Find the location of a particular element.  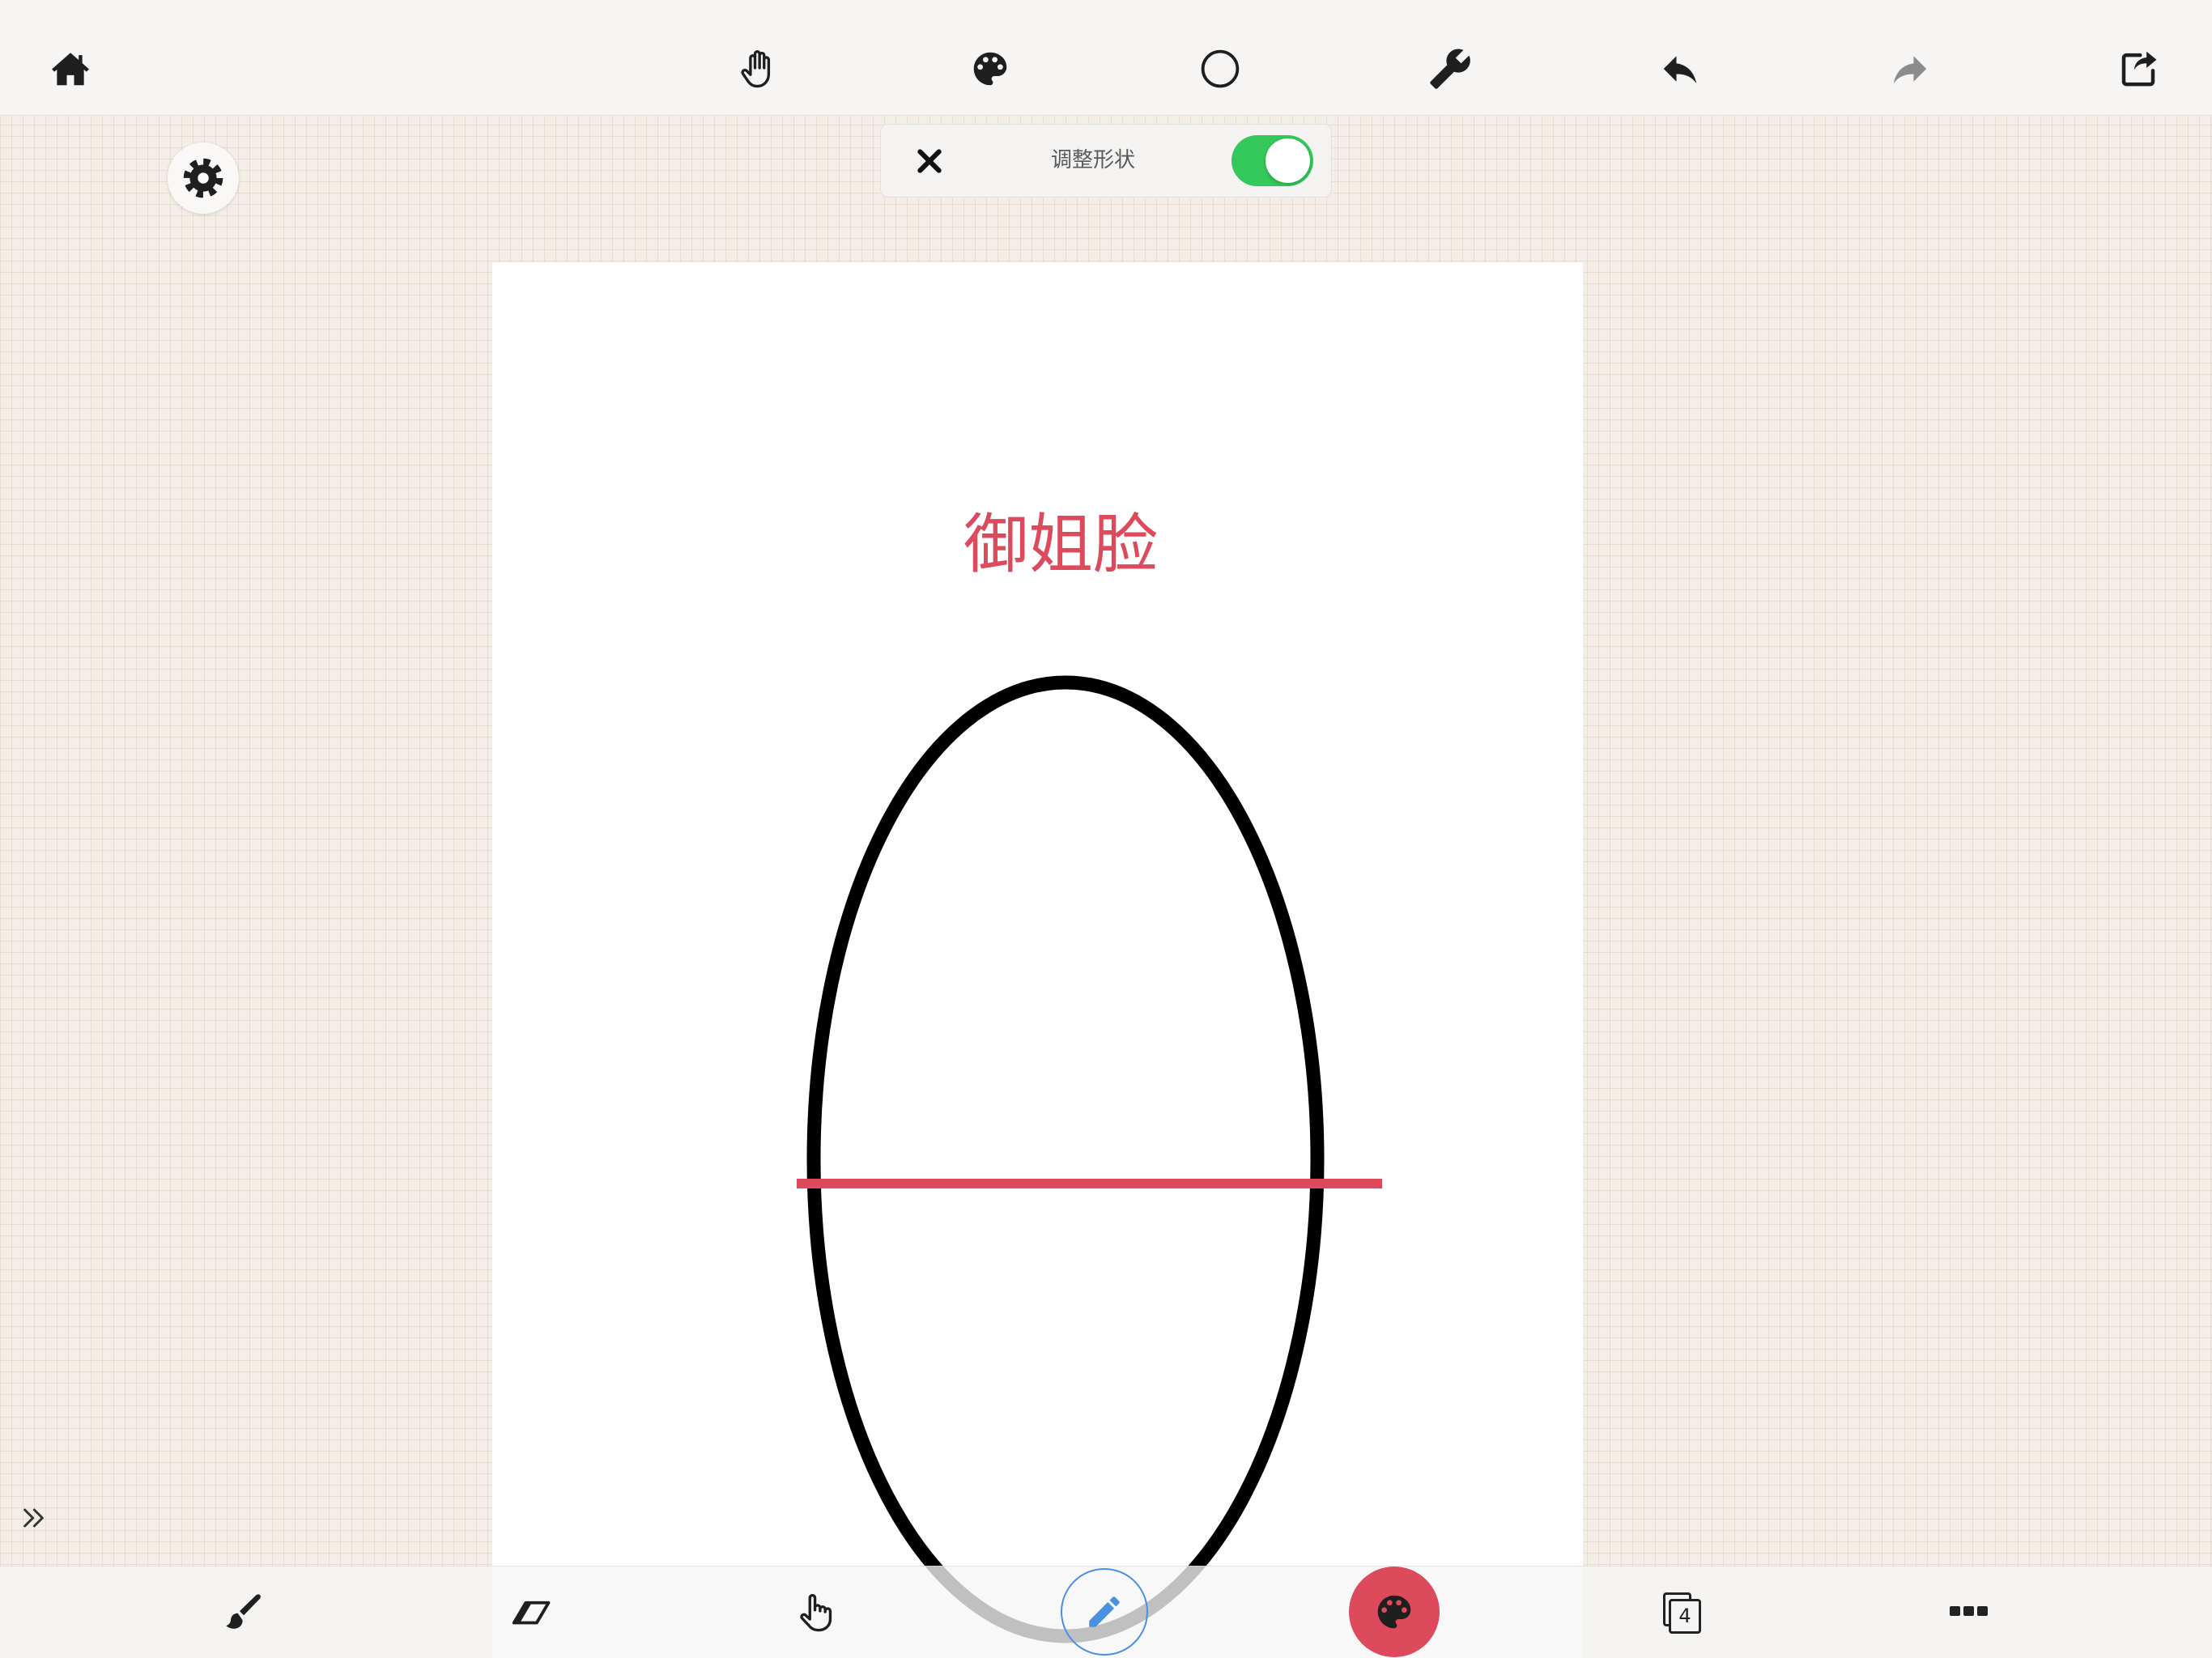

layers-button: 4 is located at coordinates (1681, 1611).